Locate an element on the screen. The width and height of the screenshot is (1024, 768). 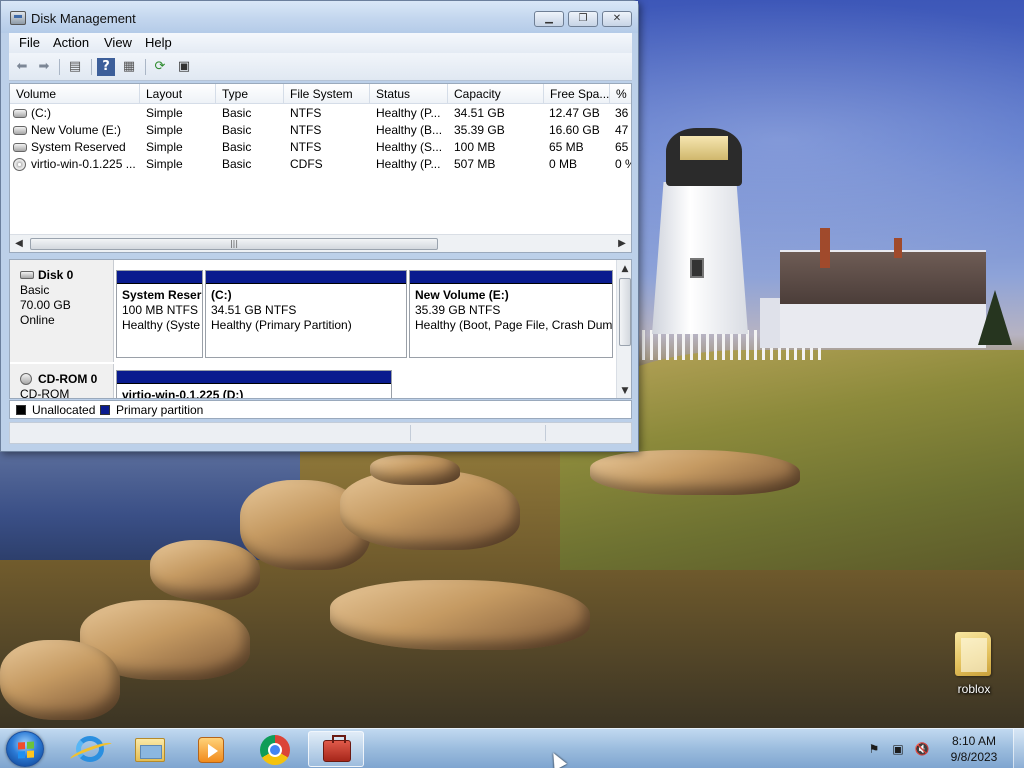
cell-percent-free: 36 is located at coordinates (622, 113).